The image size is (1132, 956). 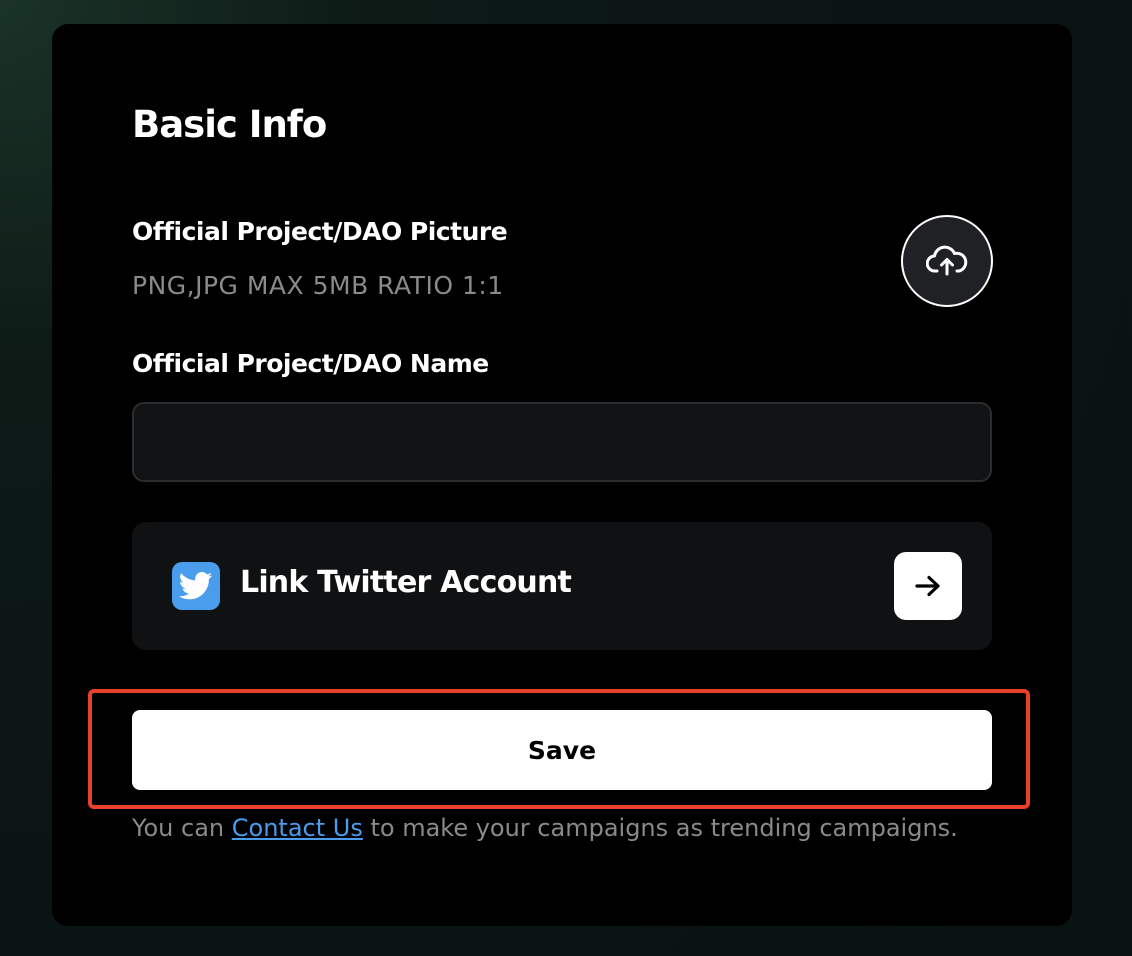 I want to click on project-name-input, so click(x=562, y=442).